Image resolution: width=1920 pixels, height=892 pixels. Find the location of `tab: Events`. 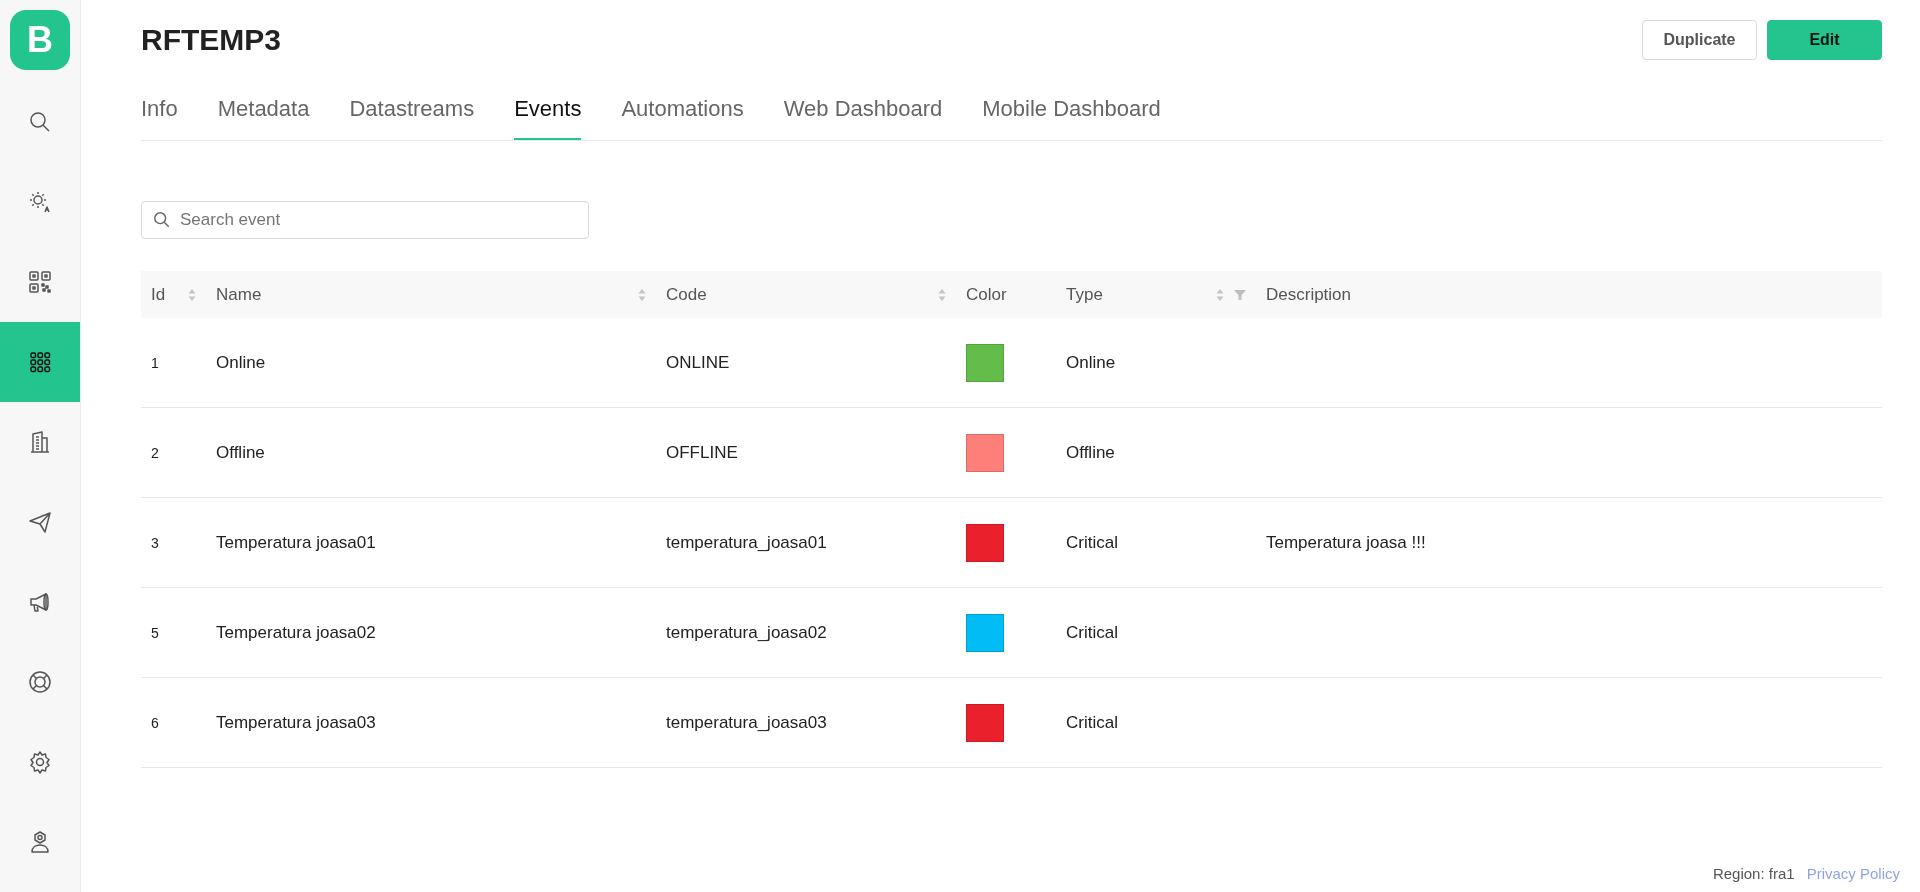

tab: Events is located at coordinates (548, 110).